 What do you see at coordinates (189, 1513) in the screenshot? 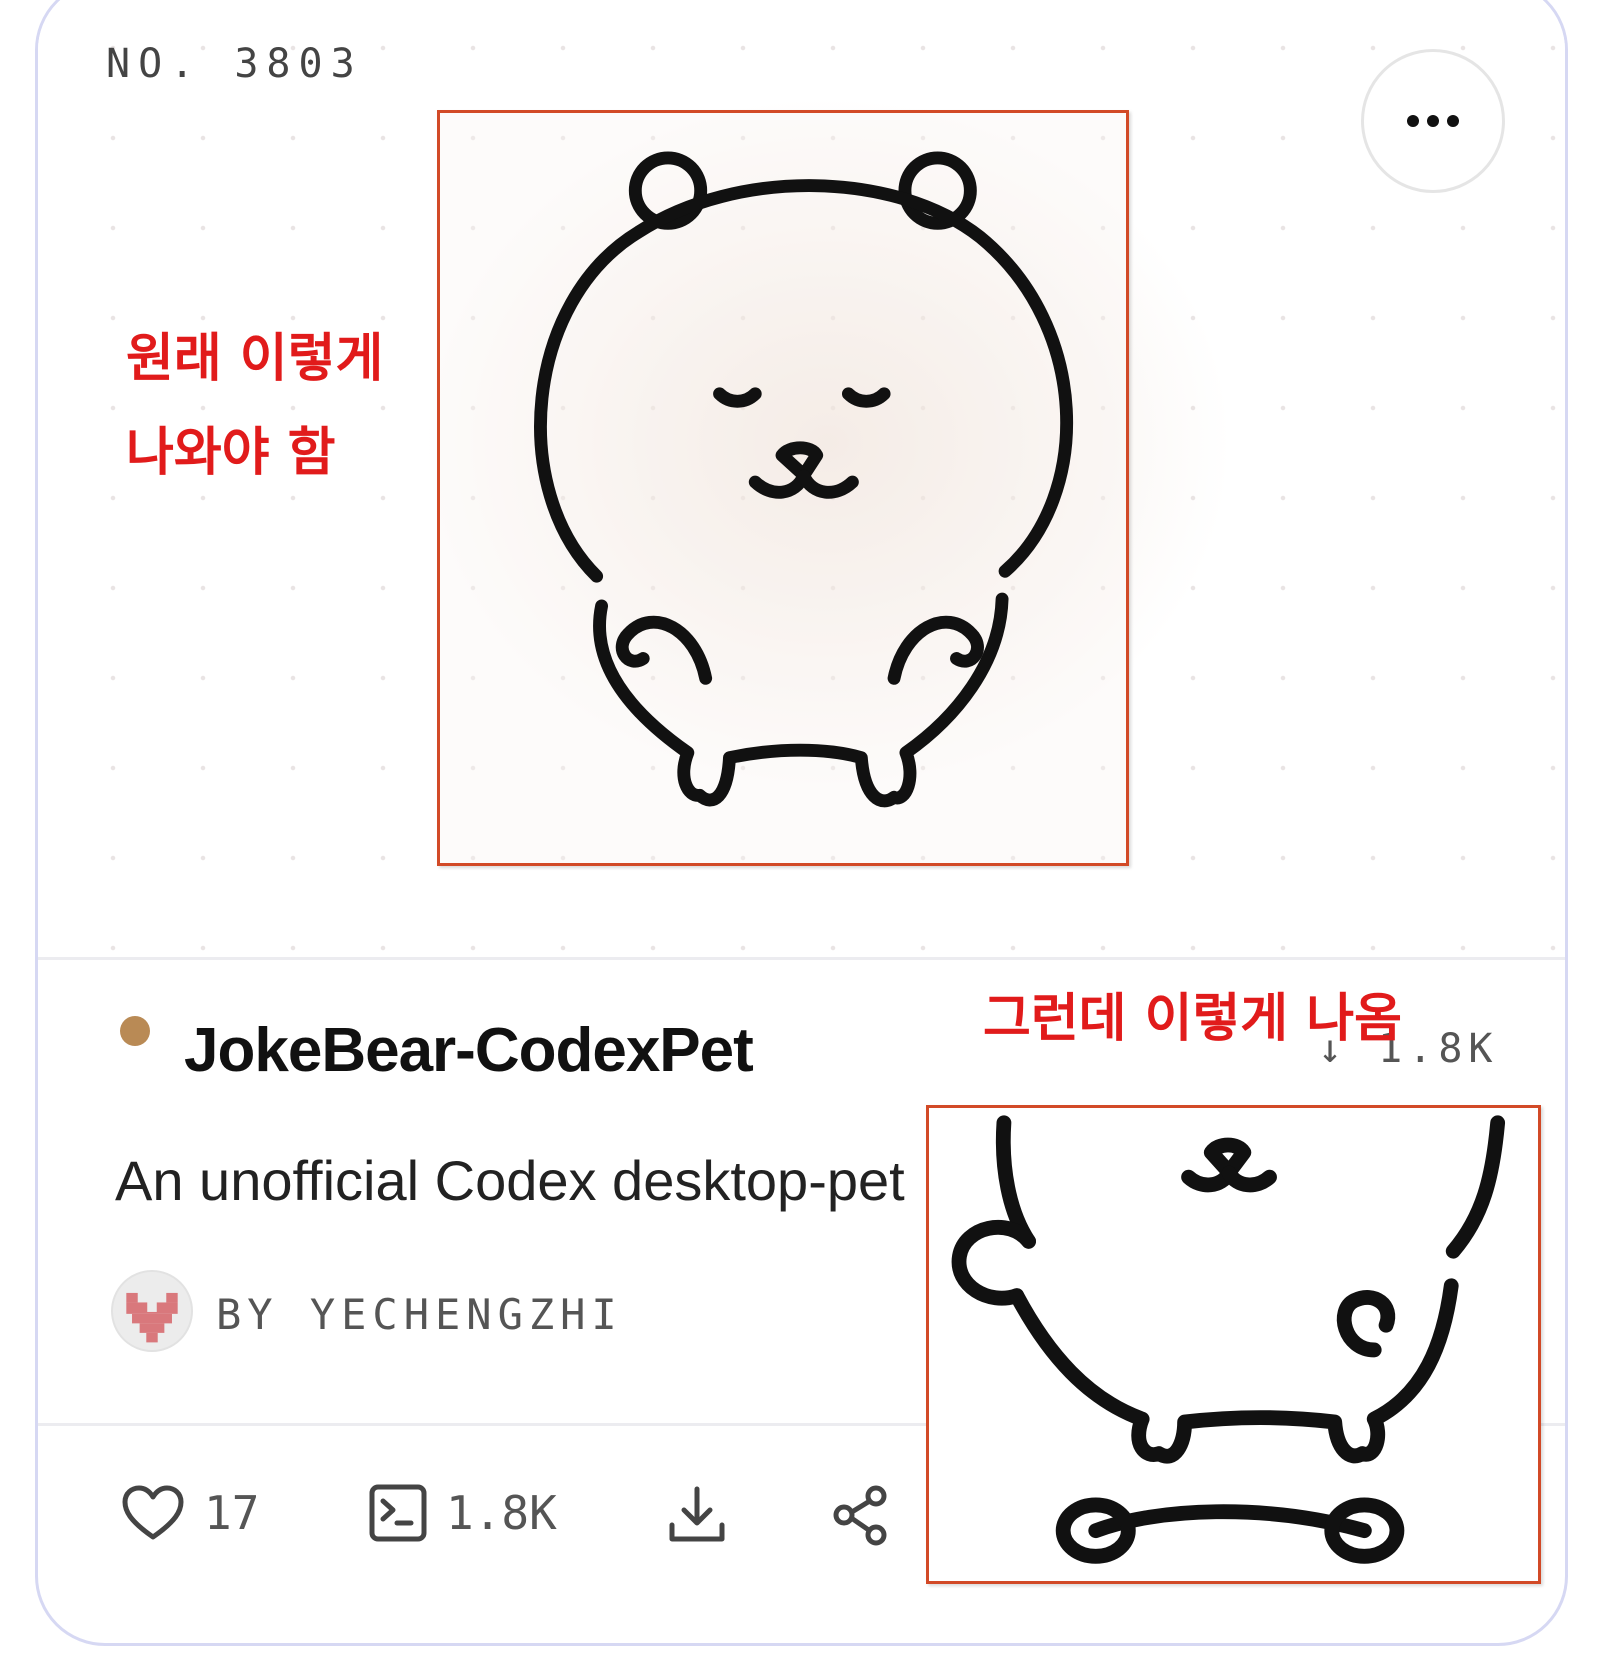
I see `like-button: 17` at bounding box center [189, 1513].